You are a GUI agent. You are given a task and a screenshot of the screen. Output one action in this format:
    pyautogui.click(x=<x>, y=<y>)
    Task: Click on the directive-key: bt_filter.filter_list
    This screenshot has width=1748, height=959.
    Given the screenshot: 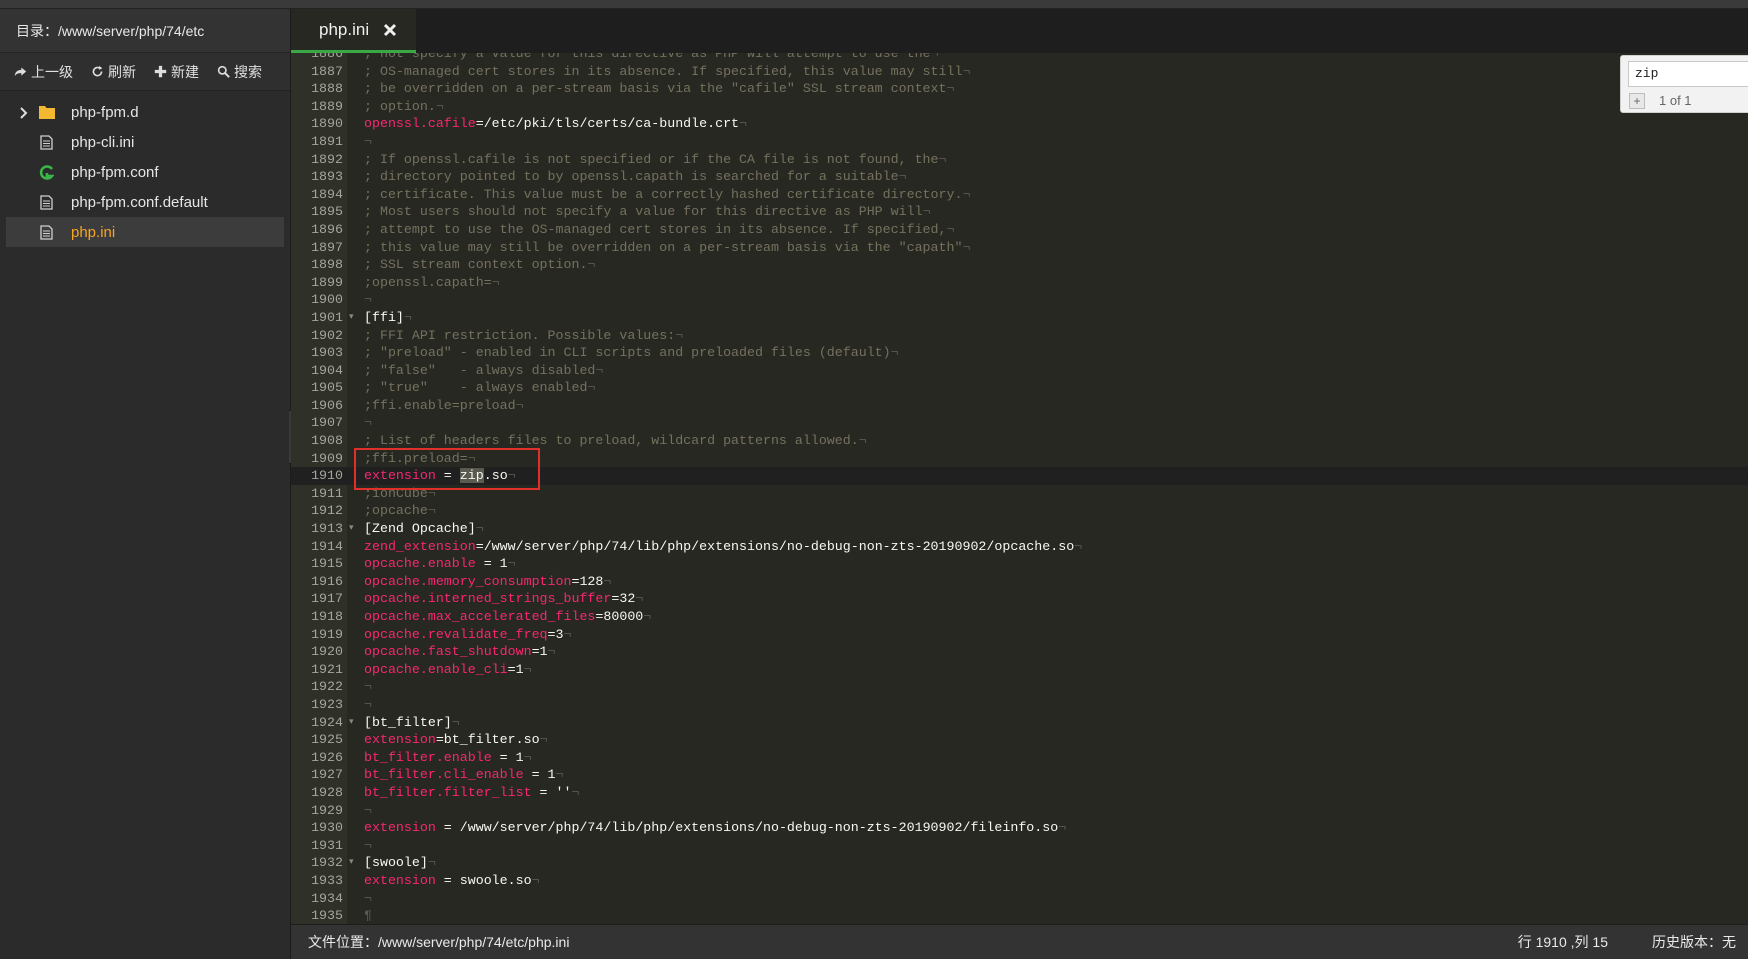 What is the action you would take?
    pyautogui.click(x=448, y=792)
    